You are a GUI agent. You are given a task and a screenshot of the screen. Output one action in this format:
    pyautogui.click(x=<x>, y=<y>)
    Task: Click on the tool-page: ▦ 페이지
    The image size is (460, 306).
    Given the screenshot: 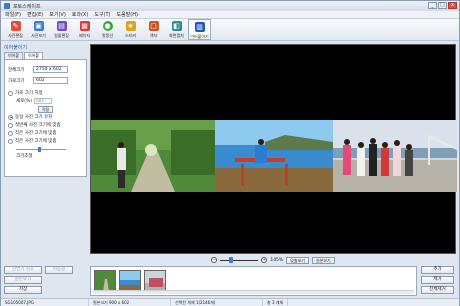 What is the action you would take?
    pyautogui.click(x=84, y=29)
    